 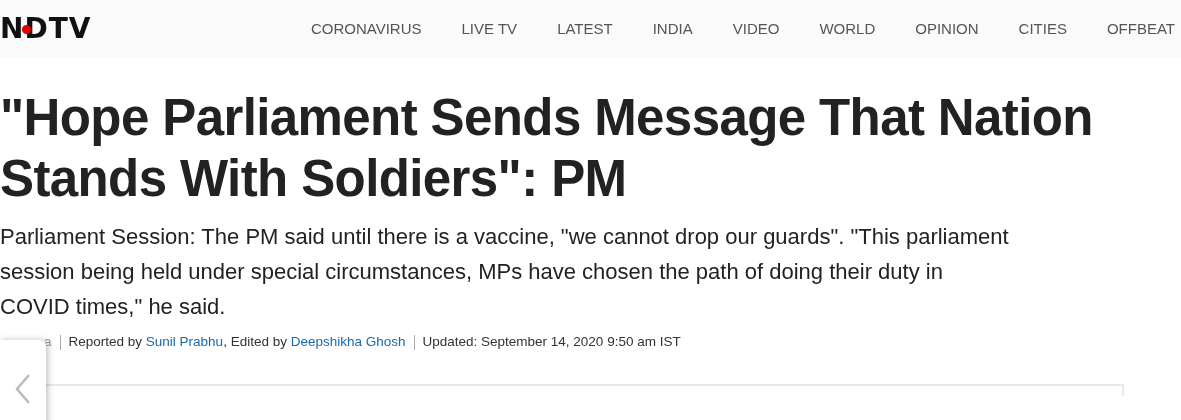 What do you see at coordinates (26, 29) in the screenshot?
I see `dot-icon` at bounding box center [26, 29].